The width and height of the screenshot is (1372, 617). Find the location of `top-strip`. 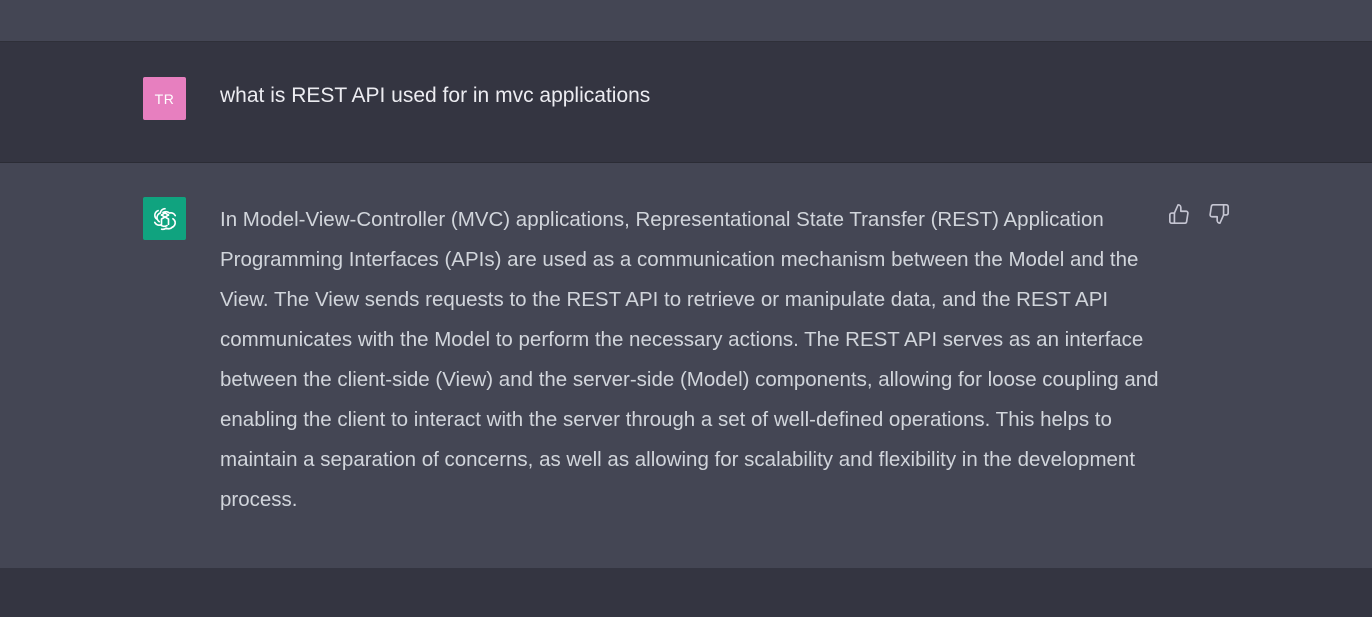

top-strip is located at coordinates (686, 21).